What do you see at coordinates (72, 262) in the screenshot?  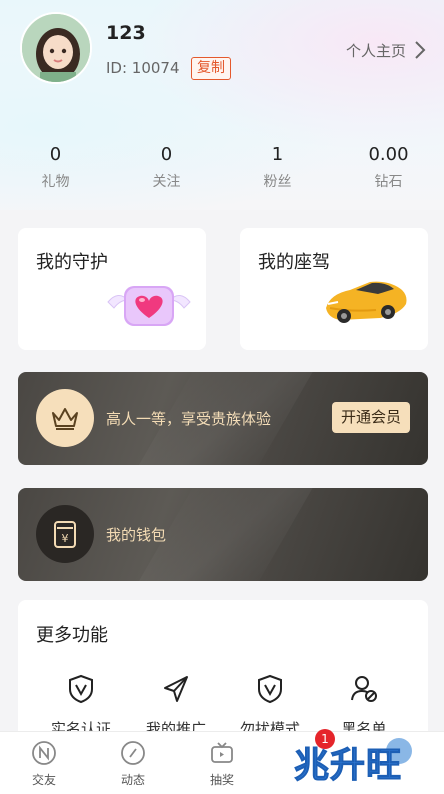 I see `my-guard-title: 我的守护` at bounding box center [72, 262].